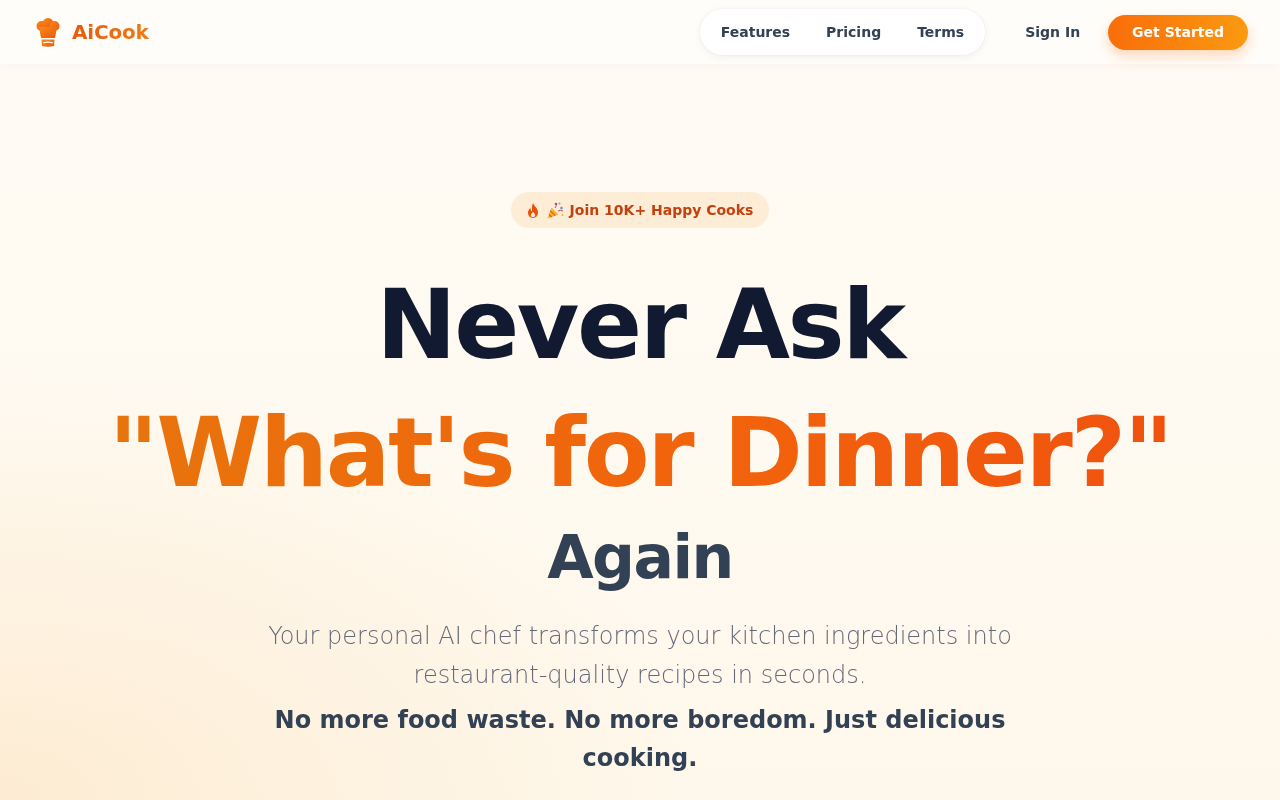 This screenshot has width=1280, height=800. Describe the element at coordinates (854, 32) in the screenshot. I see `nav-link: Pricing` at that location.